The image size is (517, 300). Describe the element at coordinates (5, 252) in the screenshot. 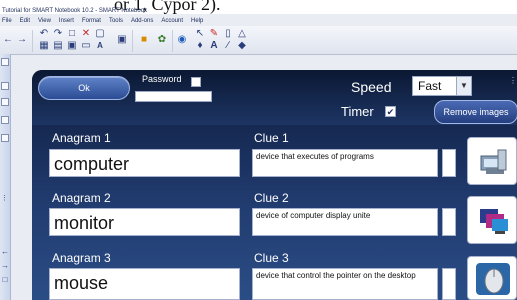

I see `sidebar-left-arrow-icon: ←` at that location.